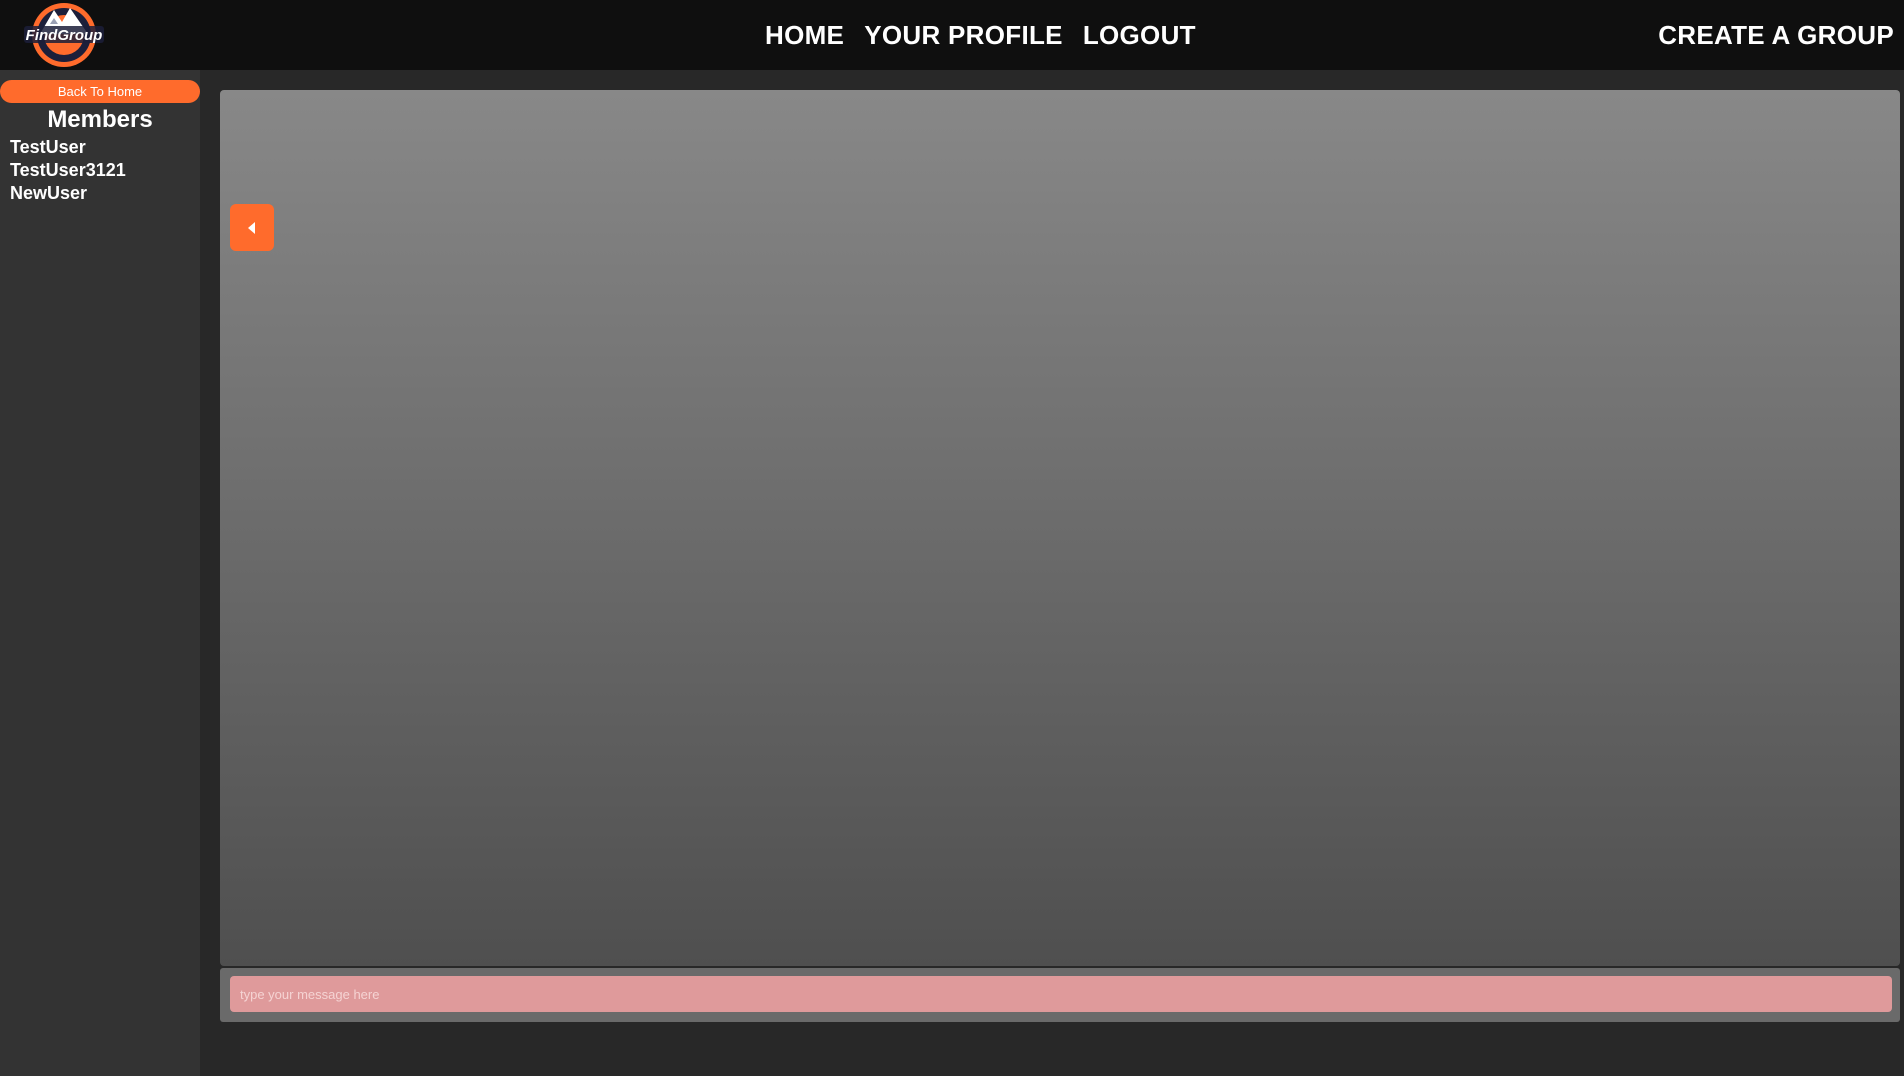 The height and width of the screenshot is (1076, 1904). I want to click on members-list: TestUser TestUser3121 NewUser, so click(68, 170).